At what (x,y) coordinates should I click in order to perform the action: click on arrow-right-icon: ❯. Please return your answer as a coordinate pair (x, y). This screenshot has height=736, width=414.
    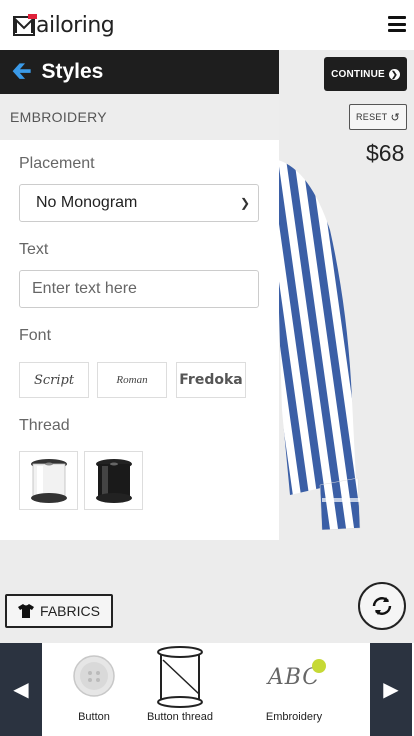
    Looking at the image, I should click on (394, 74).